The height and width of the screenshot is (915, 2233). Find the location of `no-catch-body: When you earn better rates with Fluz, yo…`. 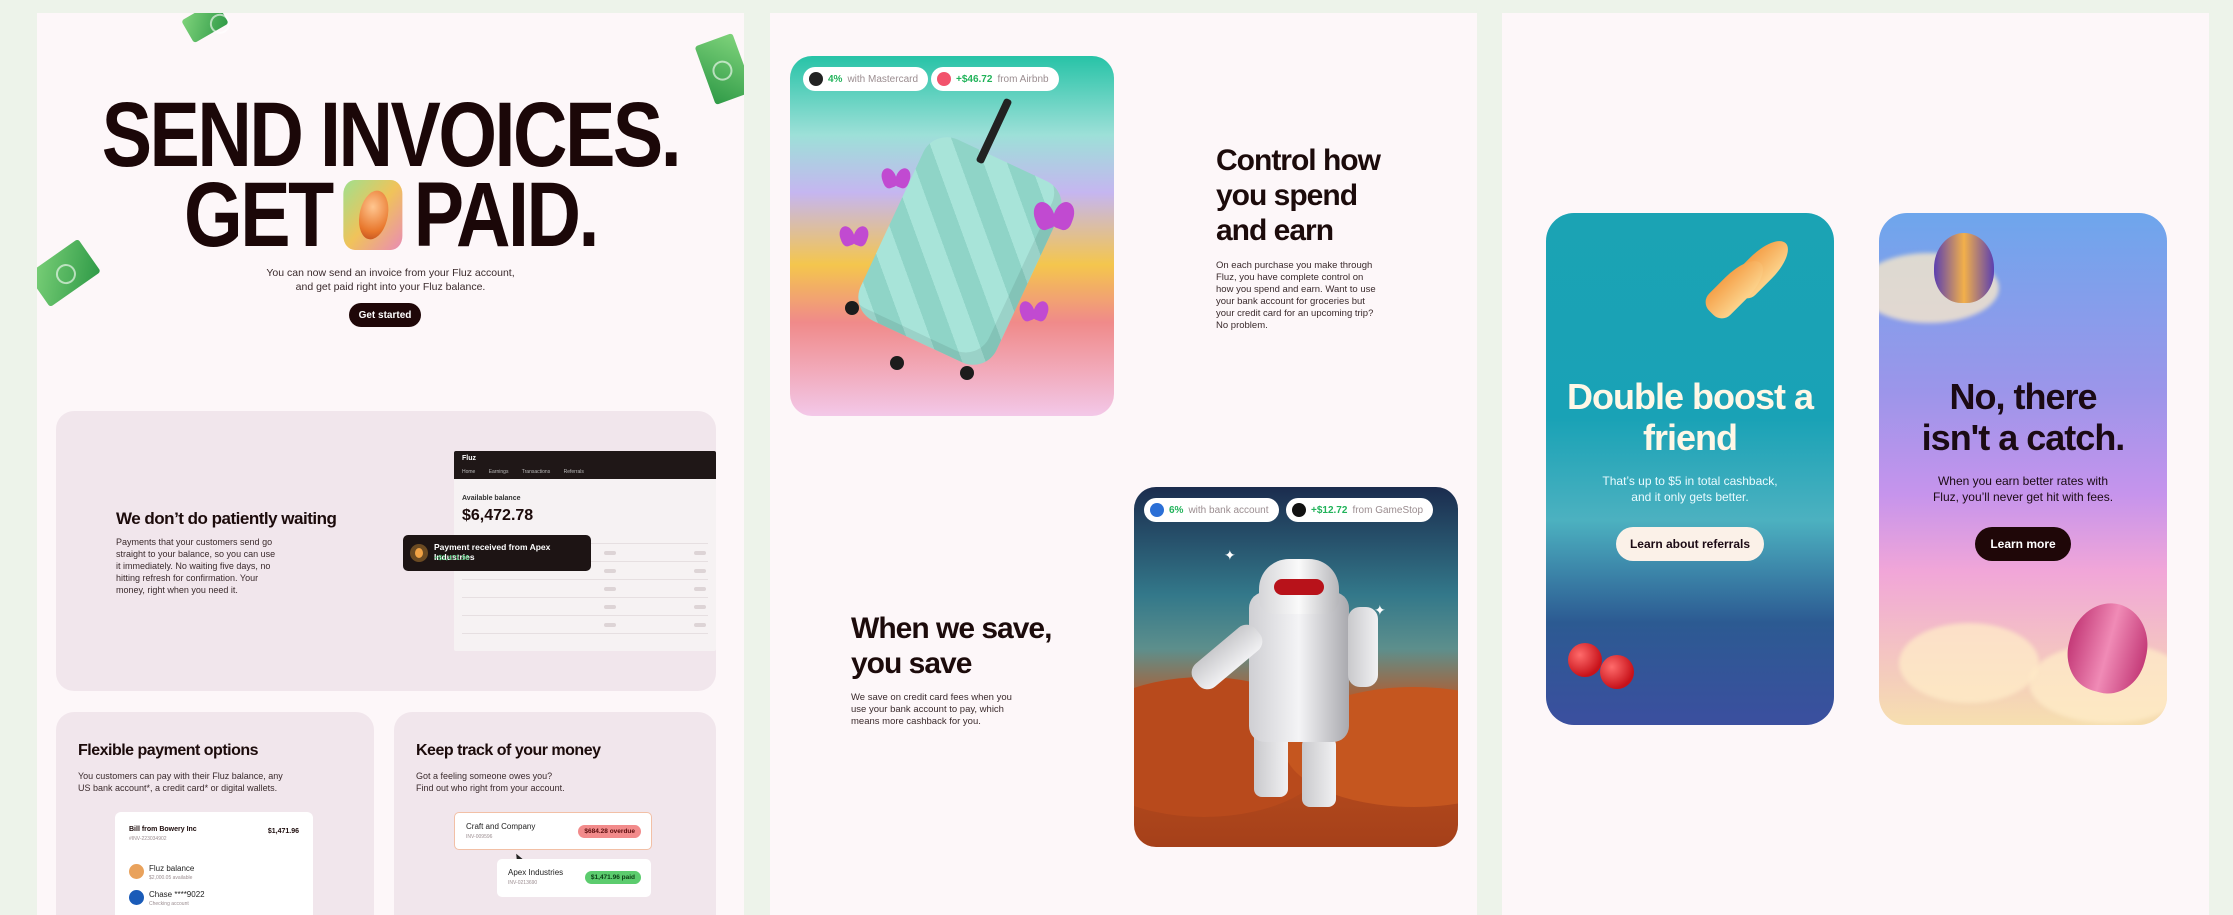

no-catch-body: When you earn better rates with Fluz, yo… is located at coordinates (2023, 489).